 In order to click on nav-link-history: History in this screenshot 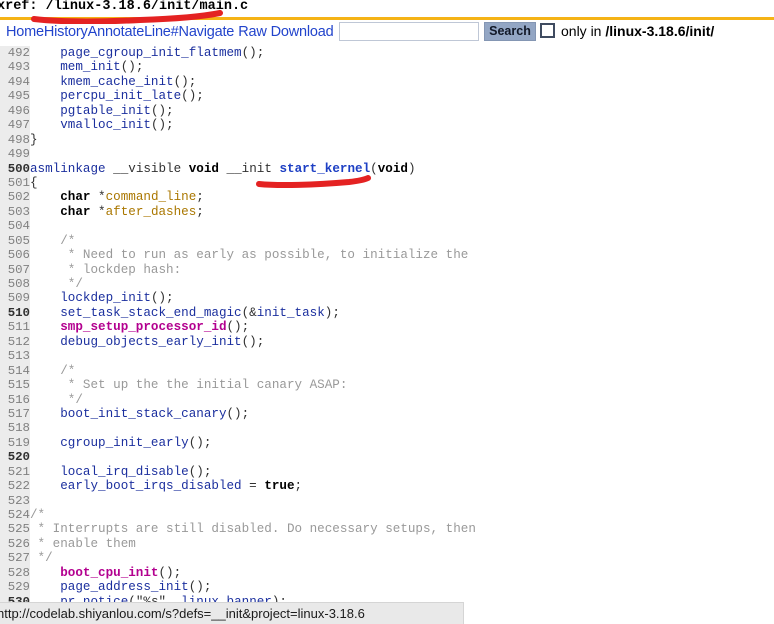, I will do `click(66, 32)`.